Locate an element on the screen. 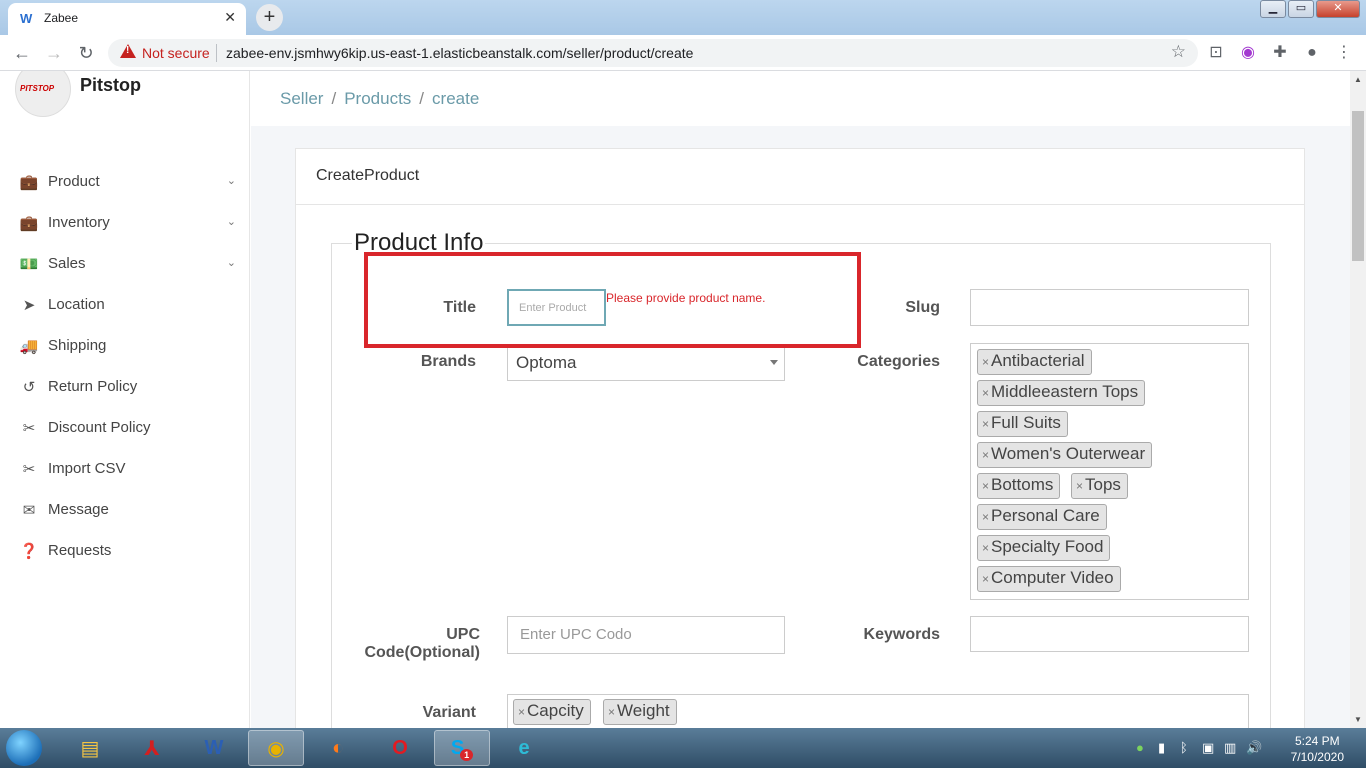 The height and width of the screenshot is (768, 1366). location-arrow-icon: ➤ is located at coordinates (29, 305).